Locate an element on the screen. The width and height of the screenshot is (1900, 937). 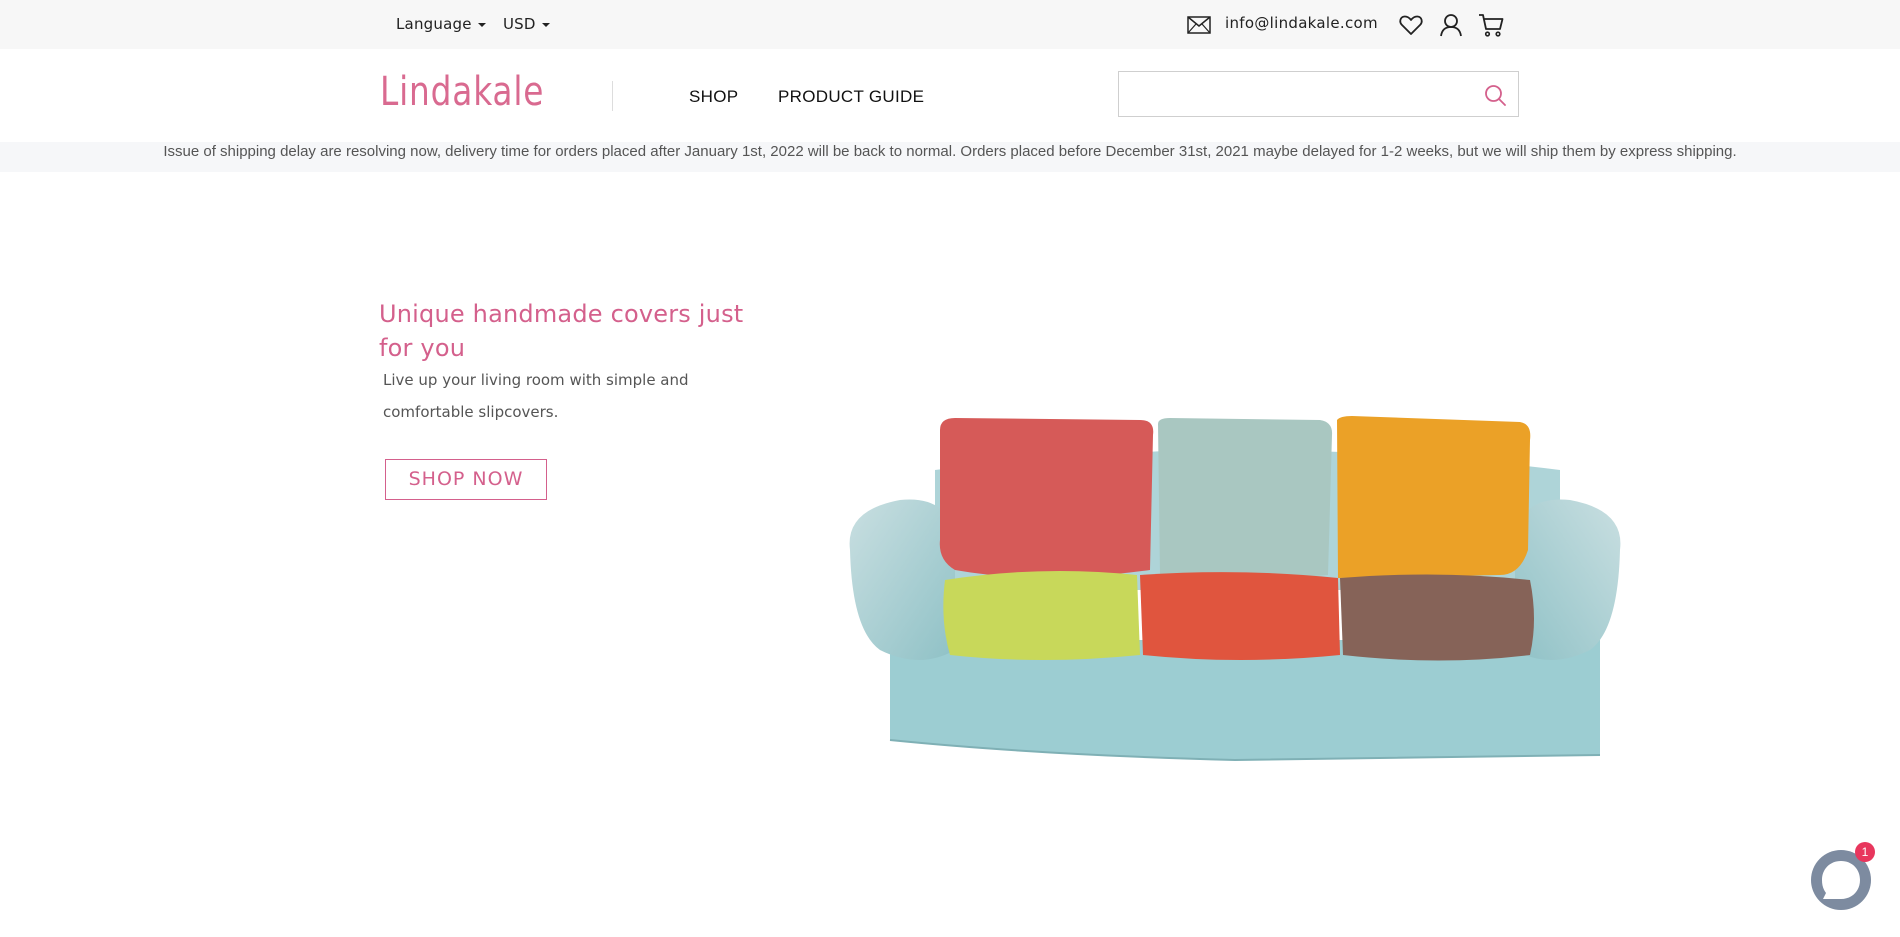
heart-icon is located at coordinates (1411, 25).